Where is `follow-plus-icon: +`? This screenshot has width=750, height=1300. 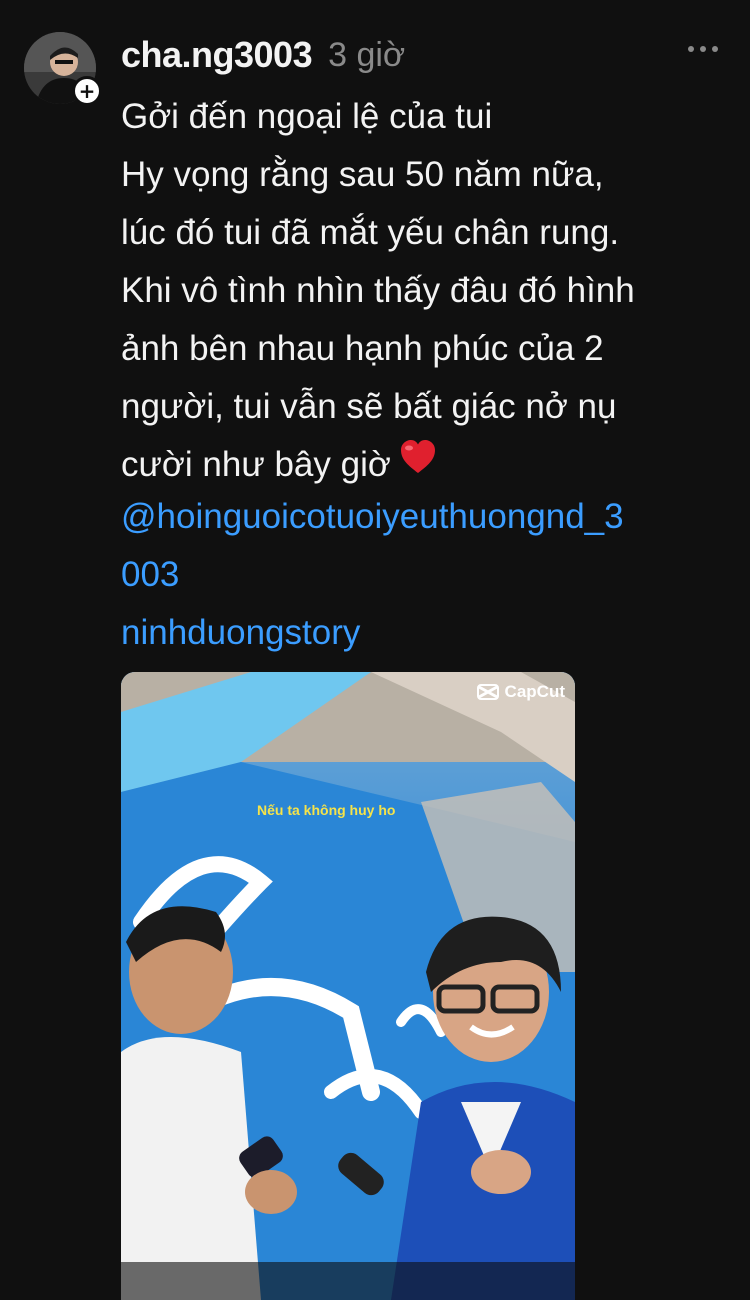
follow-plus-icon: + is located at coordinates (87, 91).